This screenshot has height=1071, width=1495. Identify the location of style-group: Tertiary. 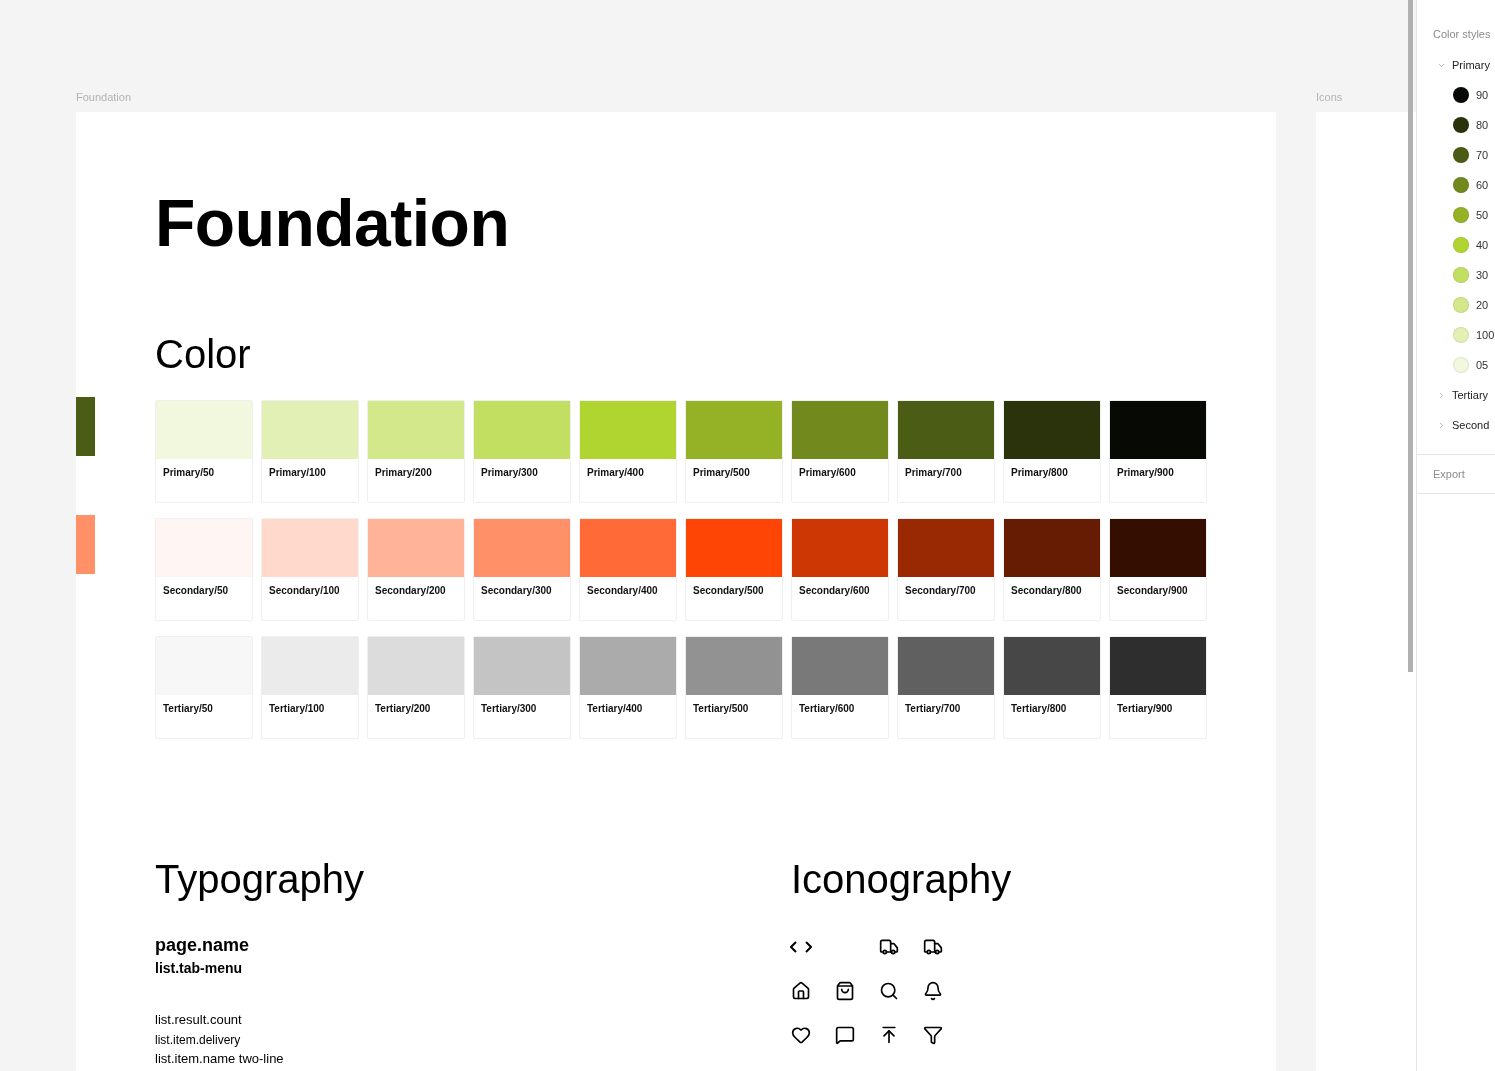
(1456, 395).